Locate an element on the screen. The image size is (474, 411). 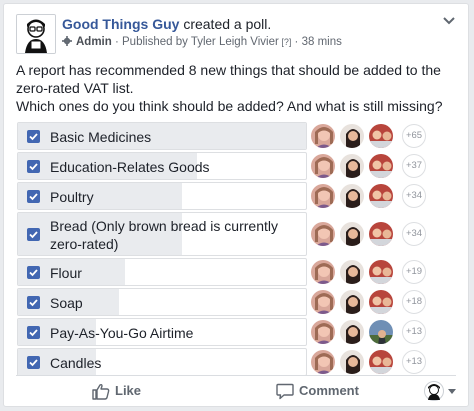
poll-option-label: Education-Relates Goods is located at coordinates (130, 167).